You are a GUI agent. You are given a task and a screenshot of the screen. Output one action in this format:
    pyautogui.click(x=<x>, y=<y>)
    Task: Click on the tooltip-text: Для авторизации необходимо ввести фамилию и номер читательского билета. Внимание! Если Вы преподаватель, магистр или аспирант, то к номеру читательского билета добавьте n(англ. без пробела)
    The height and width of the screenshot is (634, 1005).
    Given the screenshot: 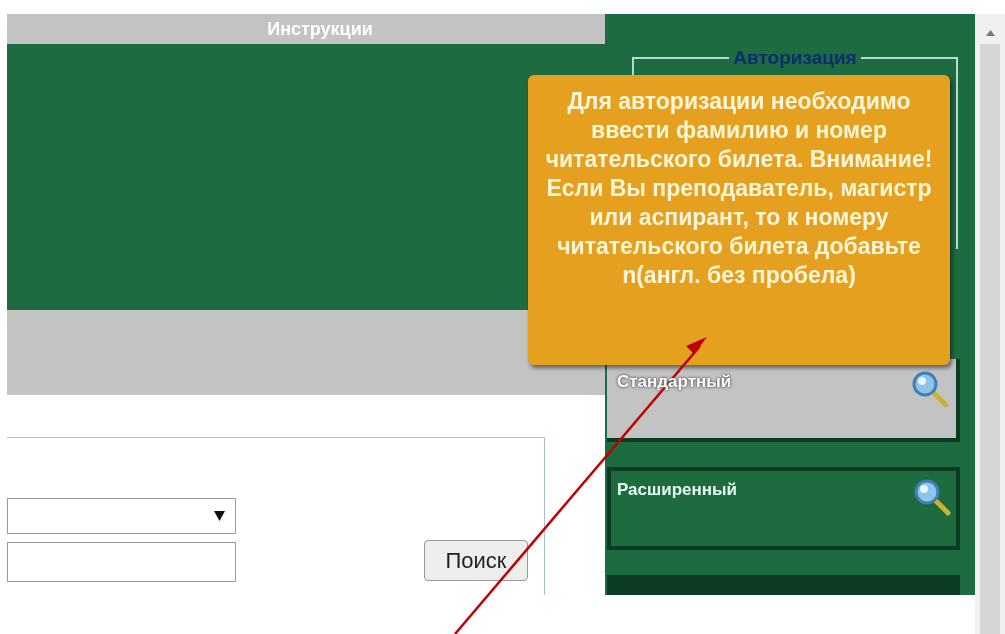 What is the action you would take?
    pyautogui.click(x=739, y=188)
    